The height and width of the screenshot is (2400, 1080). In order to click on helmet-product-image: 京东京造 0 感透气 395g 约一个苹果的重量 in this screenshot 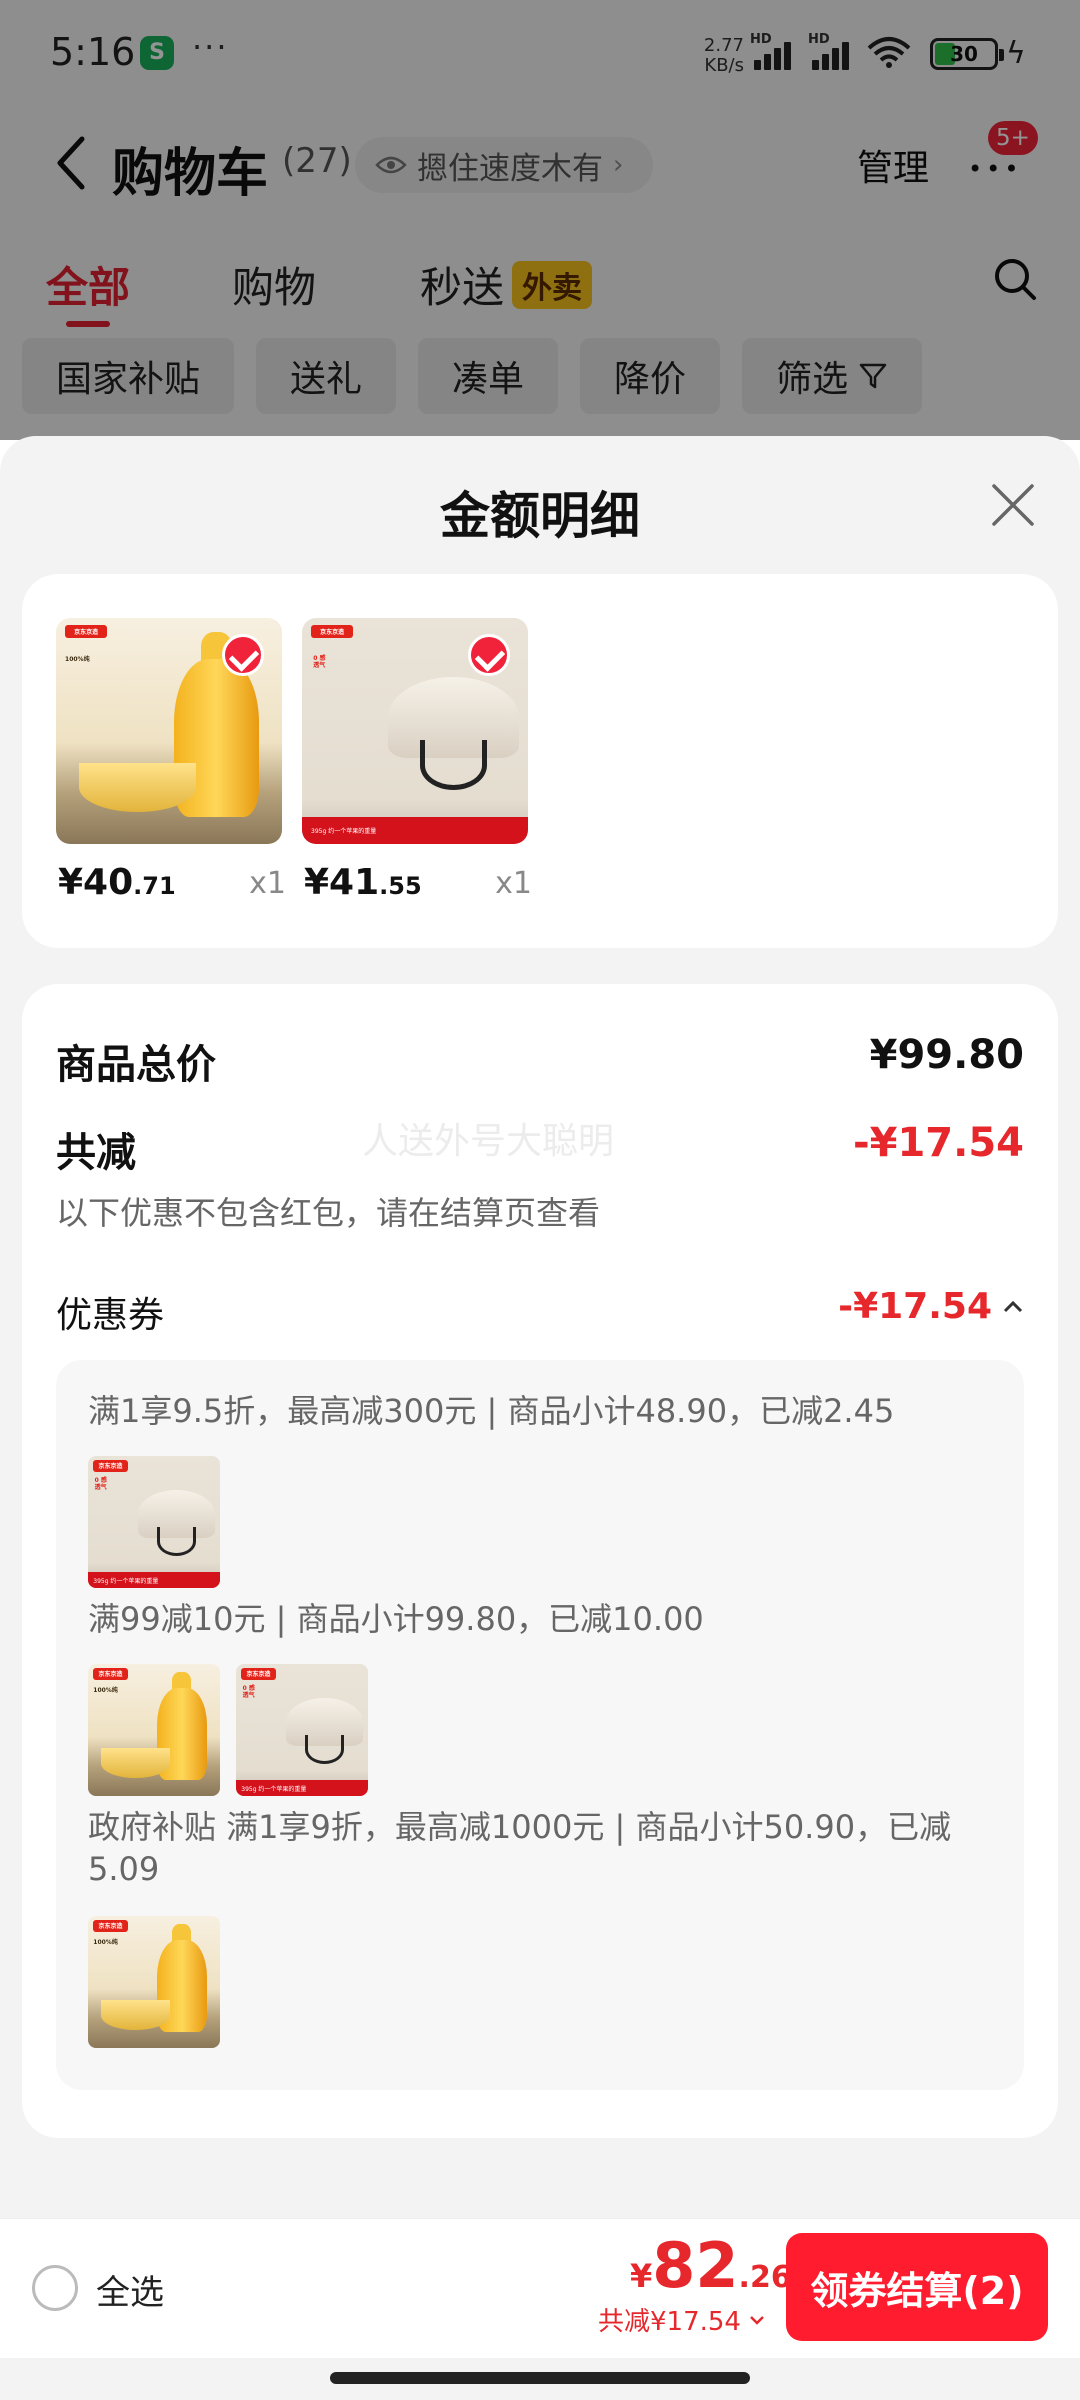, I will do `click(415, 731)`.